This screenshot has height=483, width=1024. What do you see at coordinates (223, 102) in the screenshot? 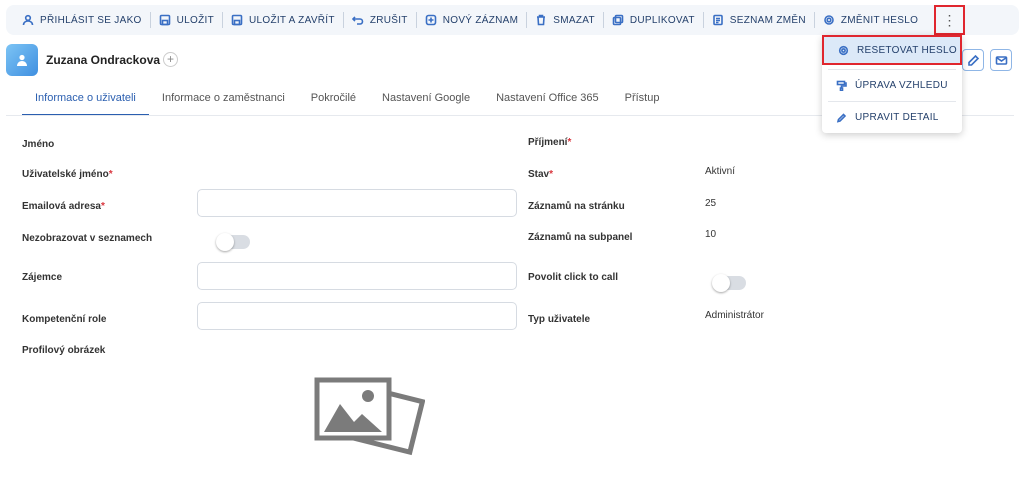
I see `tab-employee-info: Informace o zaměstnanci` at bounding box center [223, 102].